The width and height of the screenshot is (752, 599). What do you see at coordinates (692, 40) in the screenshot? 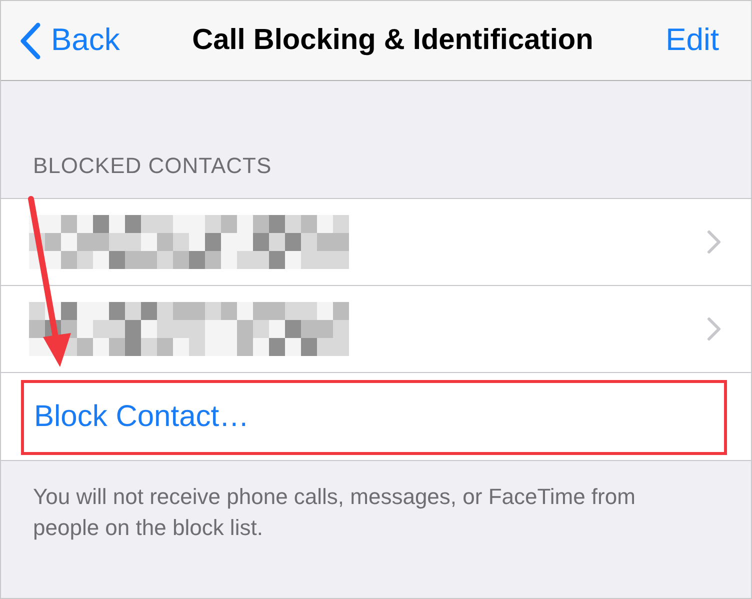
I see `edit-button: Edit` at bounding box center [692, 40].